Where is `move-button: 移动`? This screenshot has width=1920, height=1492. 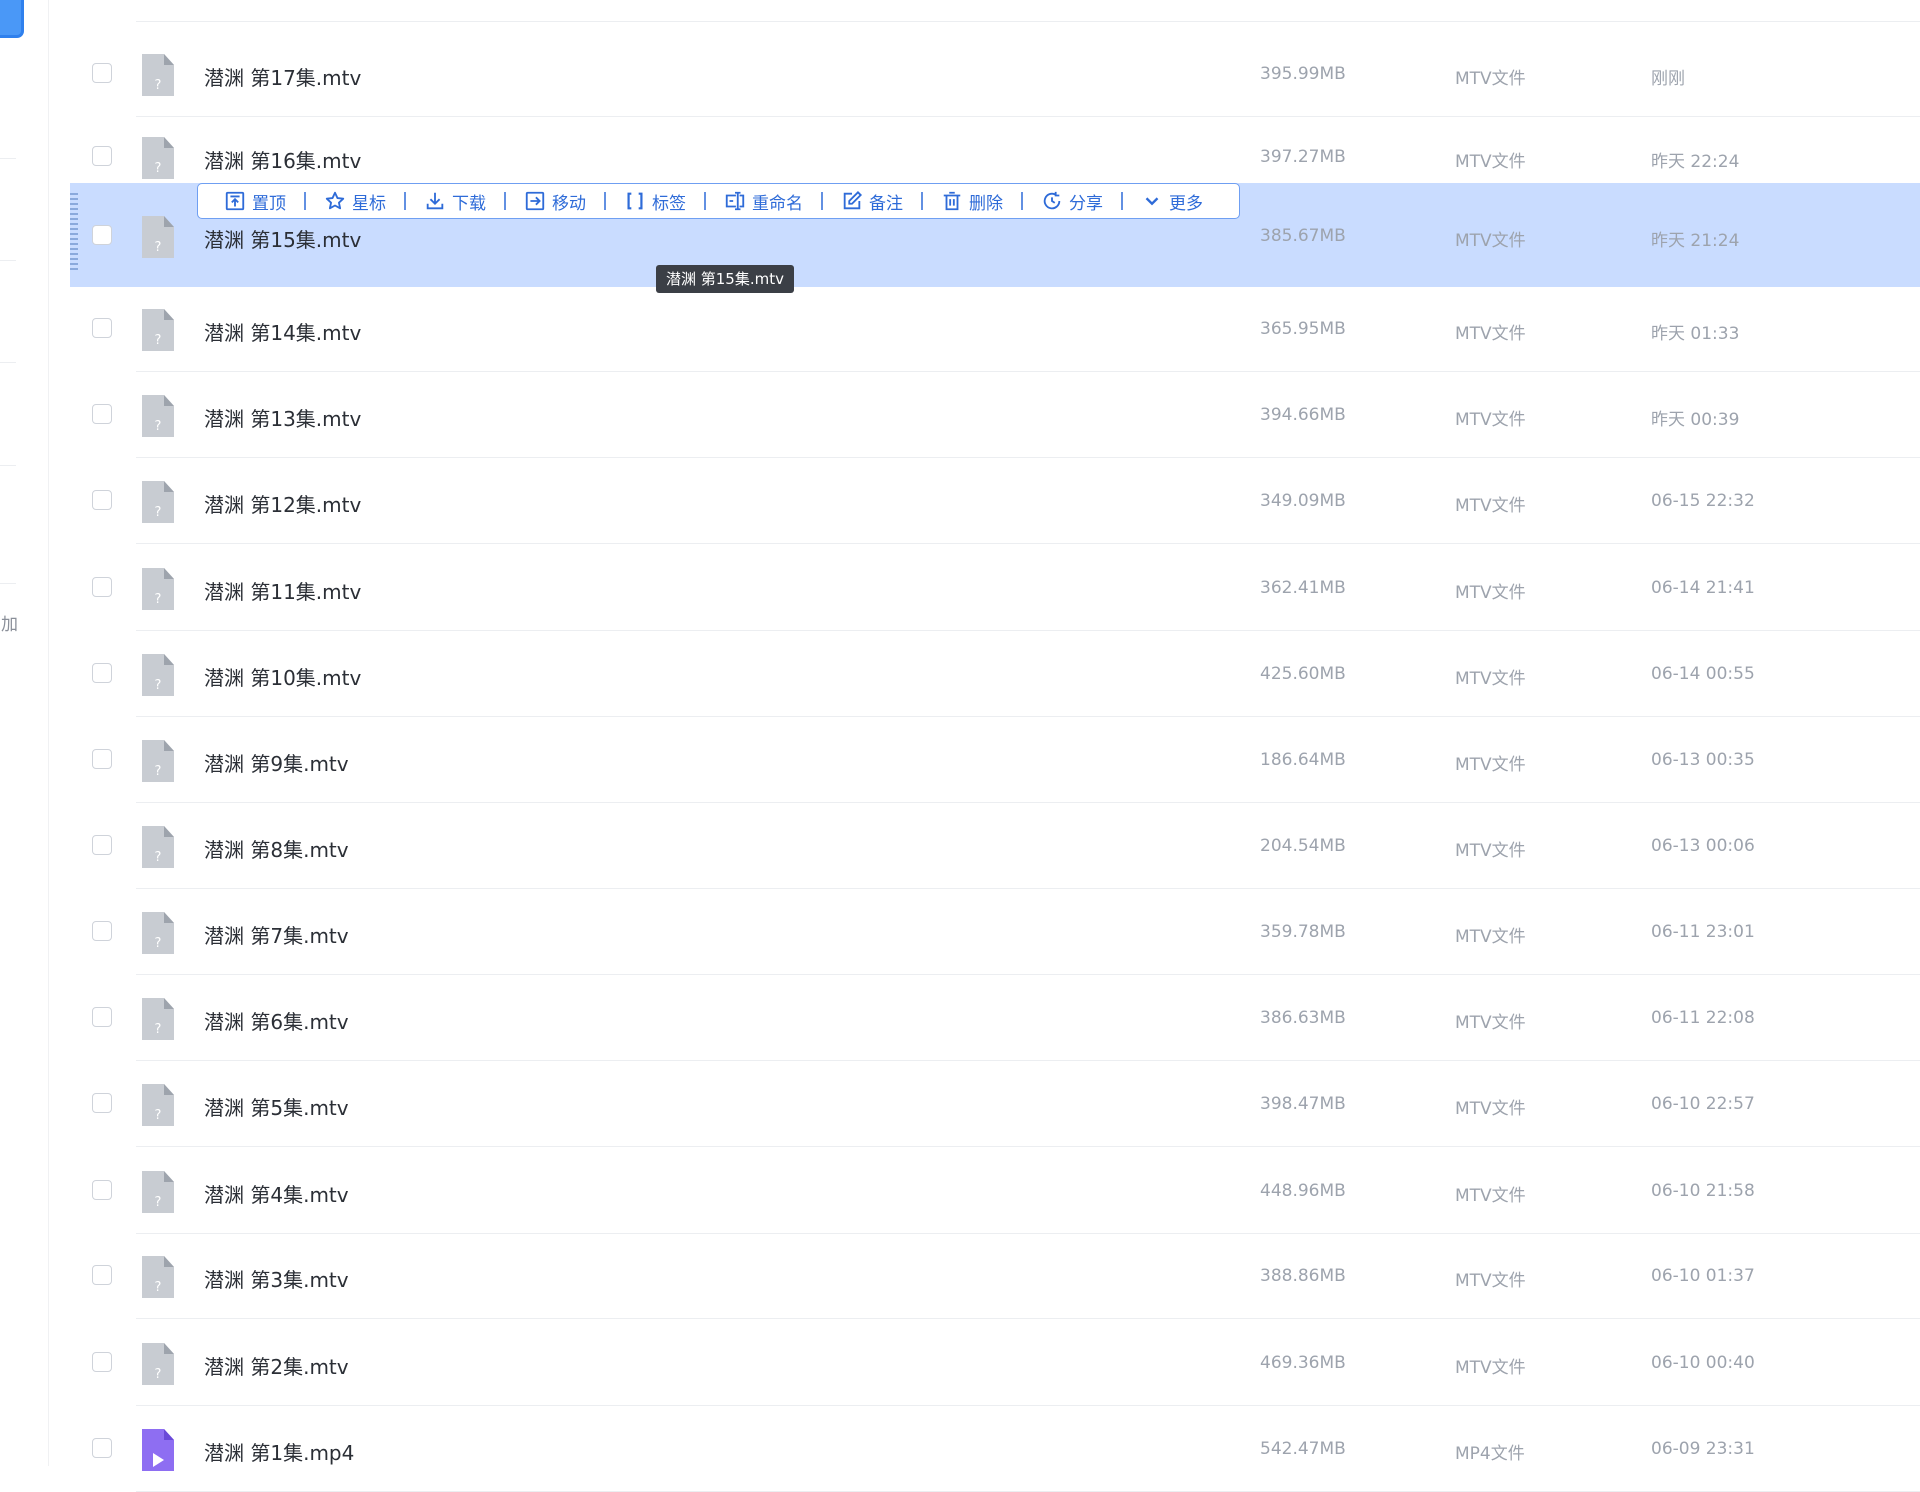 move-button: 移动 is located at coordinates (555, 201).